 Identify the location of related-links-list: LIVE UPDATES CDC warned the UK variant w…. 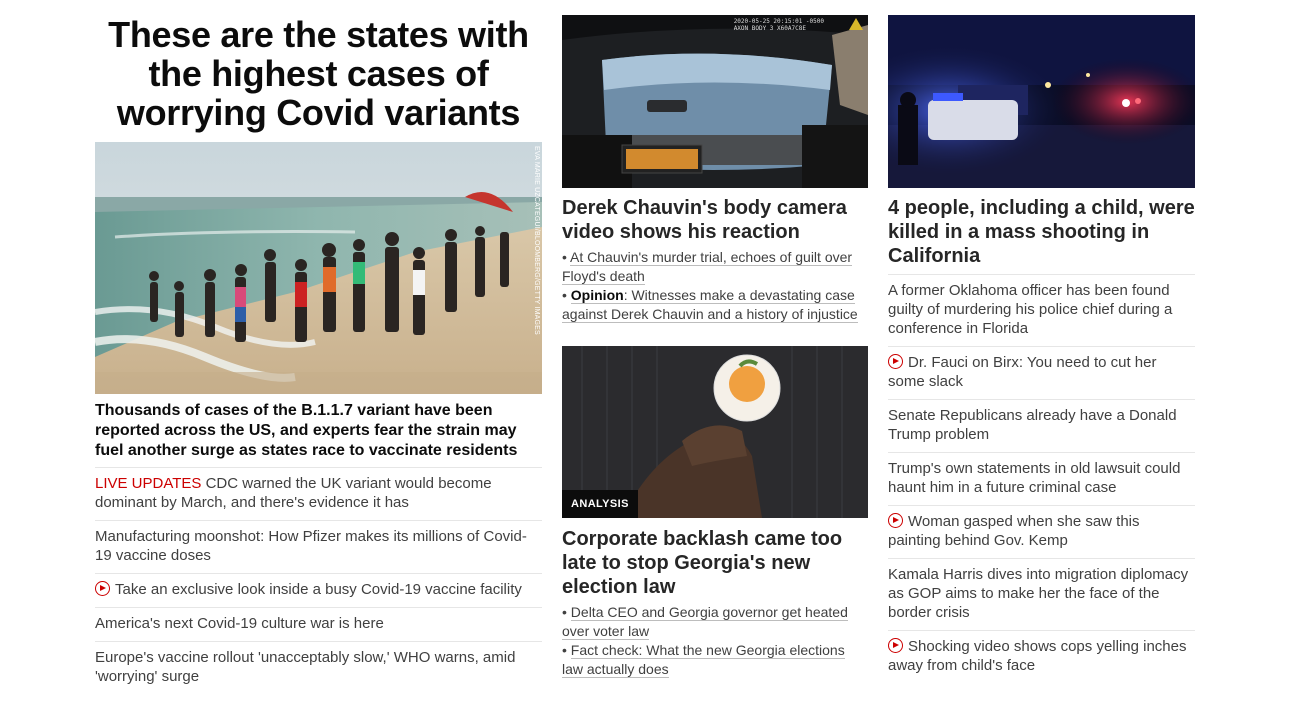
(318, 580).